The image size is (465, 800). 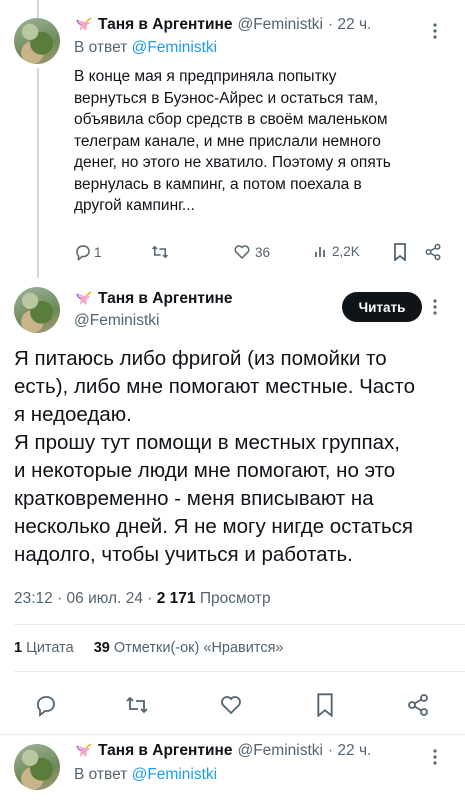 I want to click on likes-label: Отметки(-ок) «Нравится», so click(x=196, y=648).